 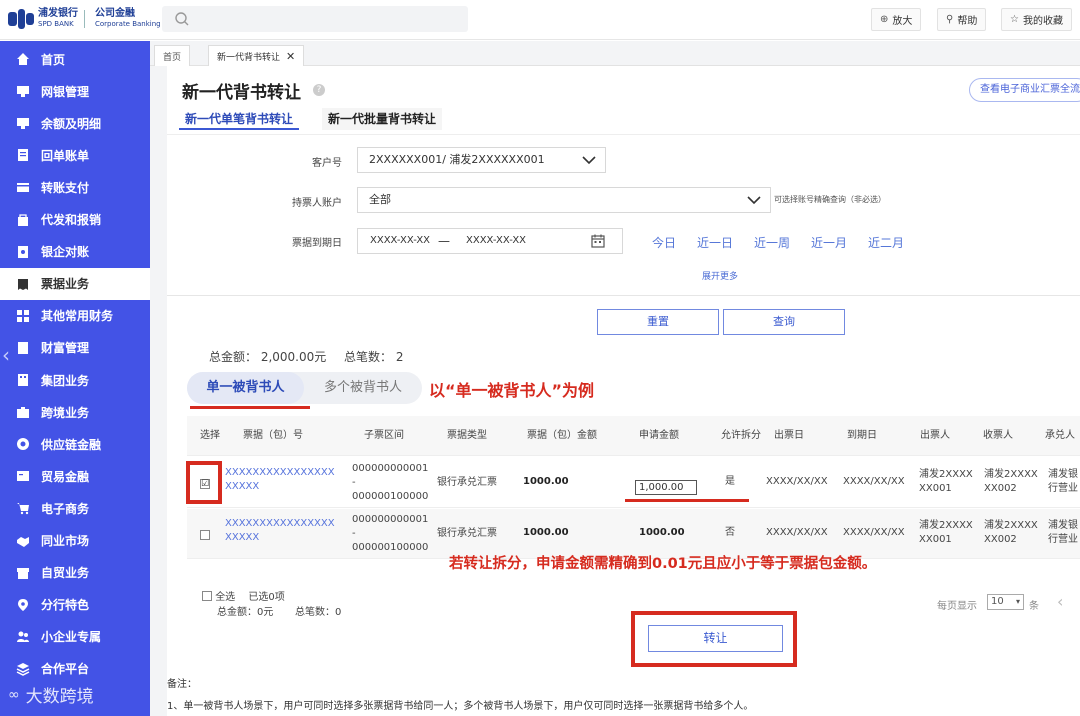 What do you see at coordinates (400, 240) in the screenshot?
I see `date-start: XXXX-XX-XX` at bounding box center [400, 240].